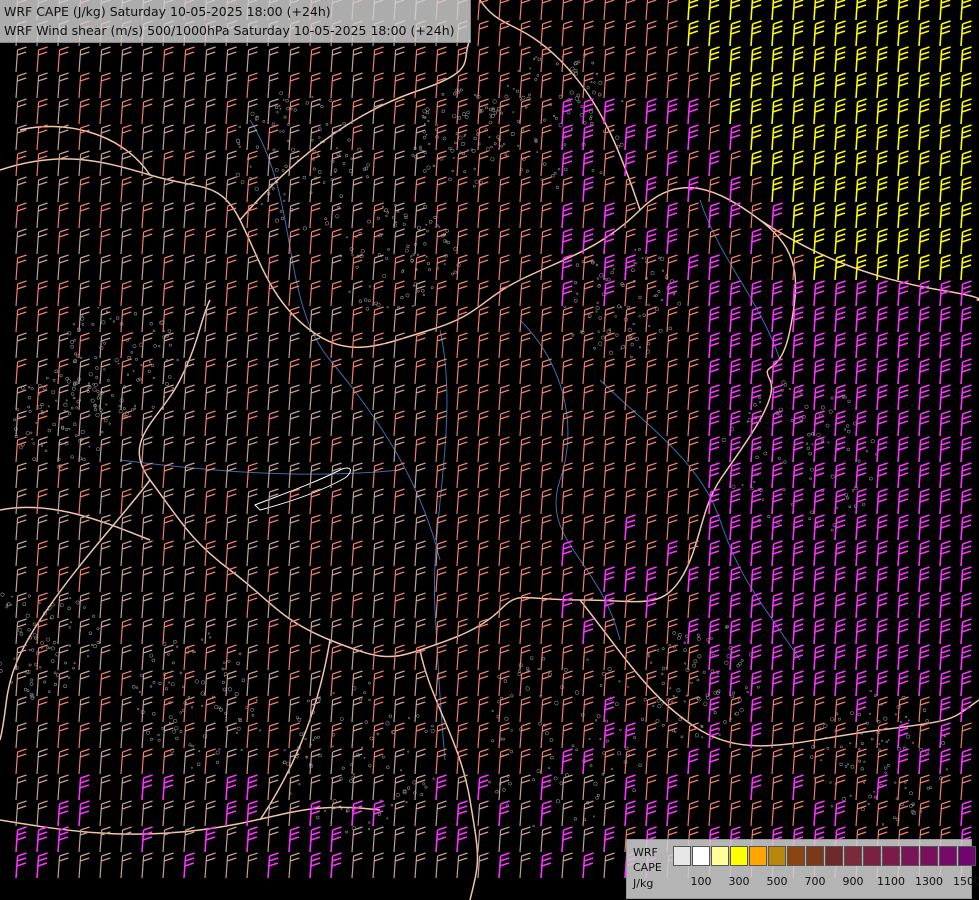 Image resolution: width=979 pixels, height=900 pixels. I want to click on legend-unit-label: J/kg, so click(643, 883).